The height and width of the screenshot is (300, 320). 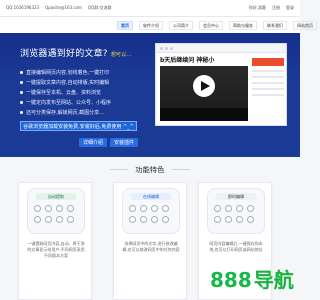 I want to click on video-player, so click(x=204, y=93).